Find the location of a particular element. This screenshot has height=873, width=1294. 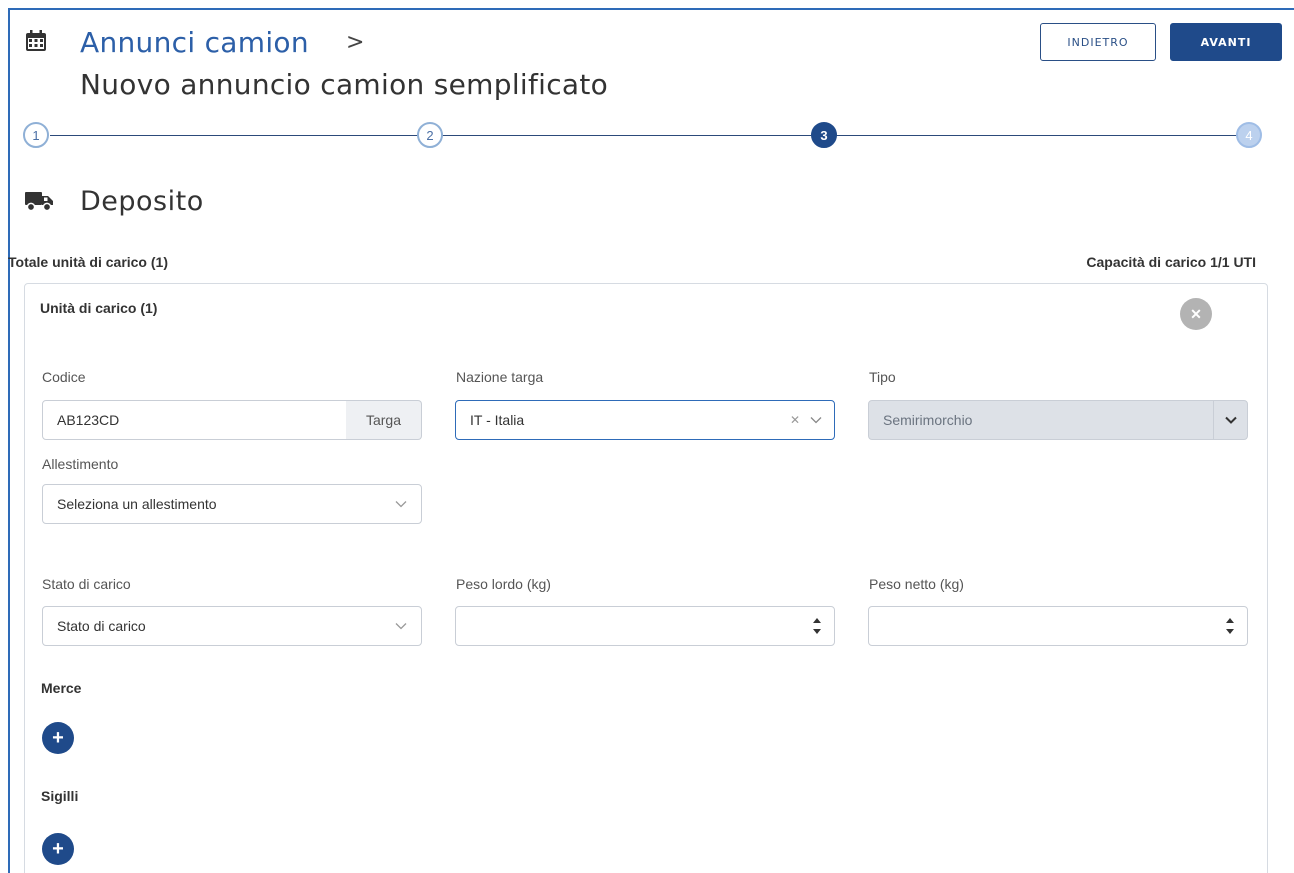

capacity-label: Capacità di carico 1/1 UTI is located at coordinates (1171, 262).